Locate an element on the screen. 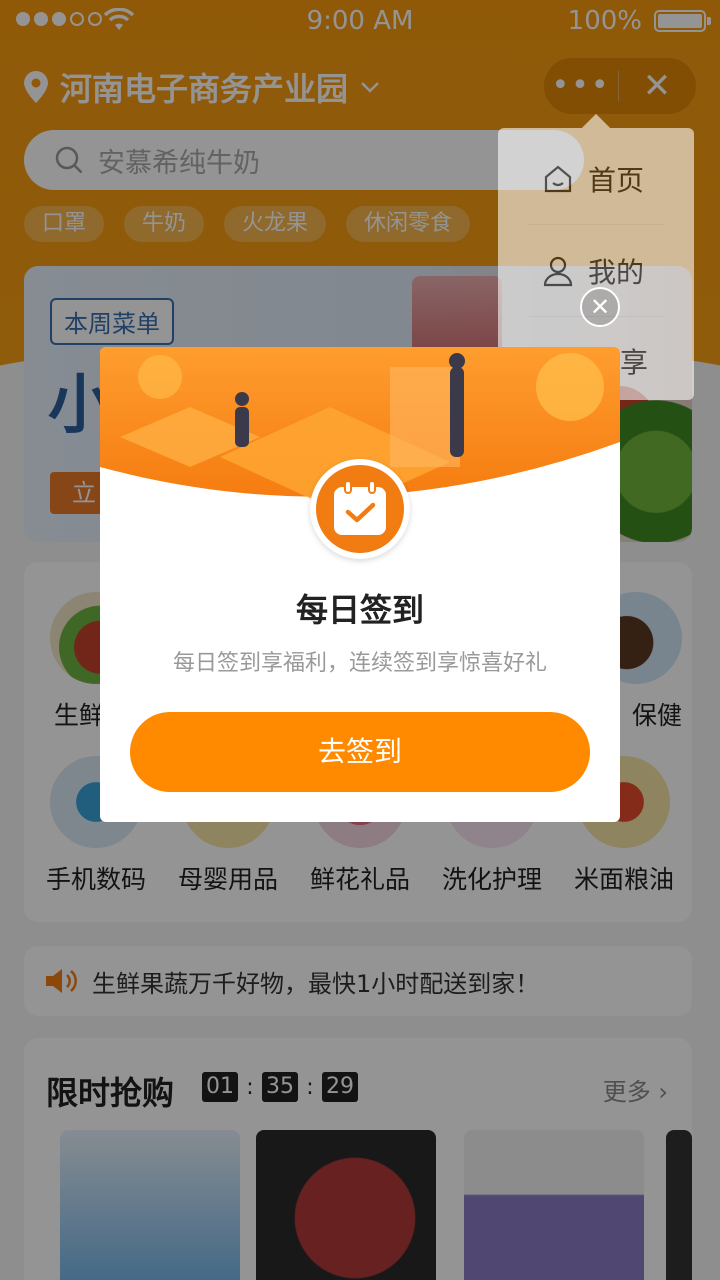  modal-close-button: ✕ is located at coordinates (600, 307).